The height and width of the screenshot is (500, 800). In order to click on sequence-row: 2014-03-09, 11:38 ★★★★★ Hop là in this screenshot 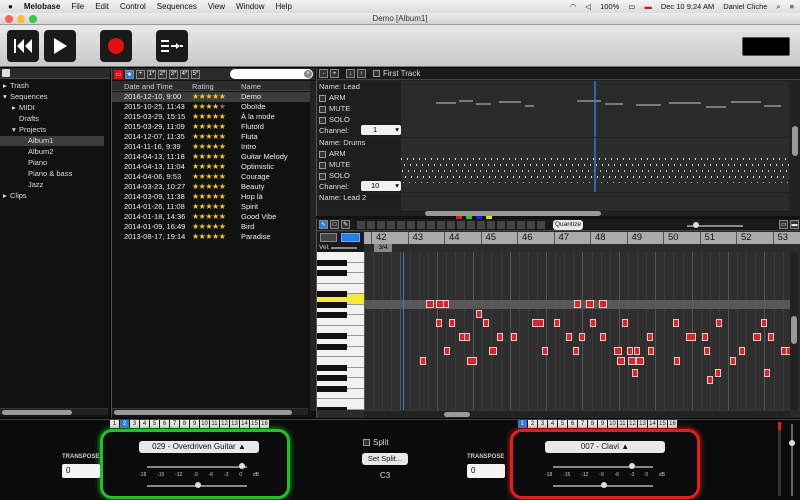, I will do `click(211, 197)`.